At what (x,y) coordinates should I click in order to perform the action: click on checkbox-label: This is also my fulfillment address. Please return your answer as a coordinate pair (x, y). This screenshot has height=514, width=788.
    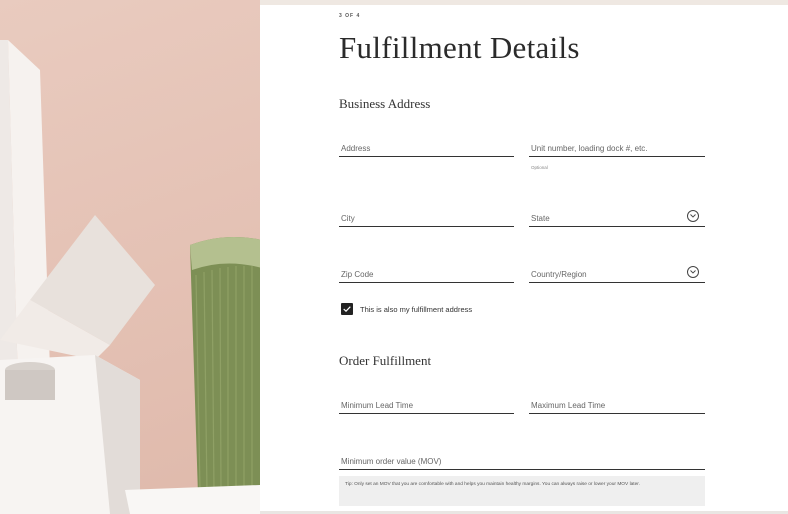
    Looking at the image, I should click on (416, 309).